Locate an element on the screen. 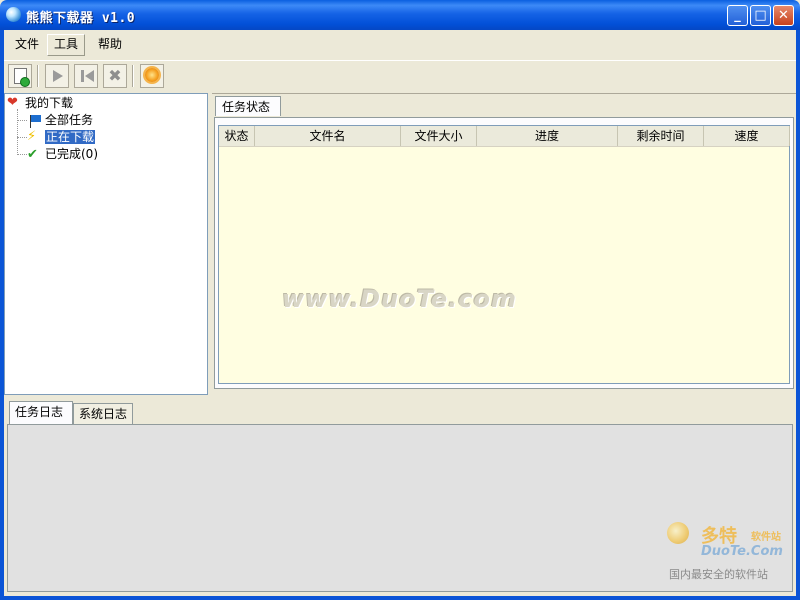 This screenshot has height=600, width=800. tab-task-status: 任务状态 is located at coordinates (248, 106).